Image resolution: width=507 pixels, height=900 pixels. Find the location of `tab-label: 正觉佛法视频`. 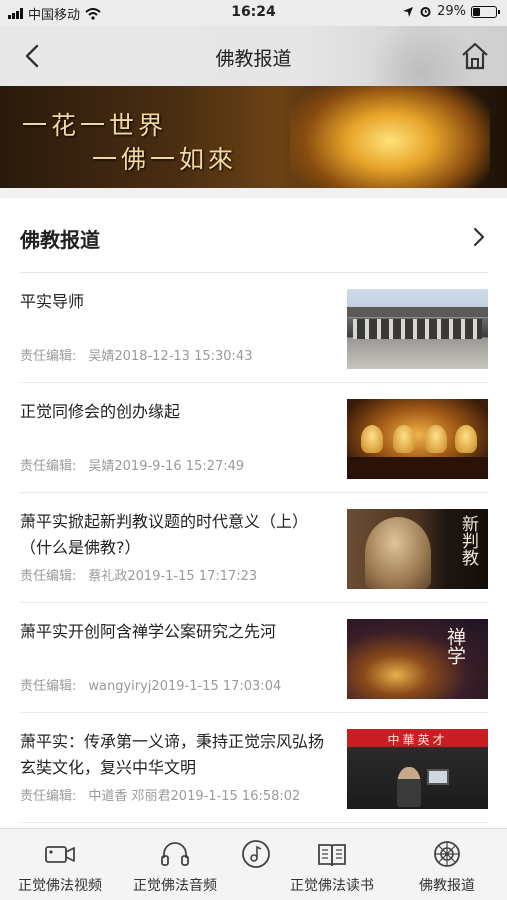

tab-label: 正觉佛法视频 is located at coordinates (60, 886).